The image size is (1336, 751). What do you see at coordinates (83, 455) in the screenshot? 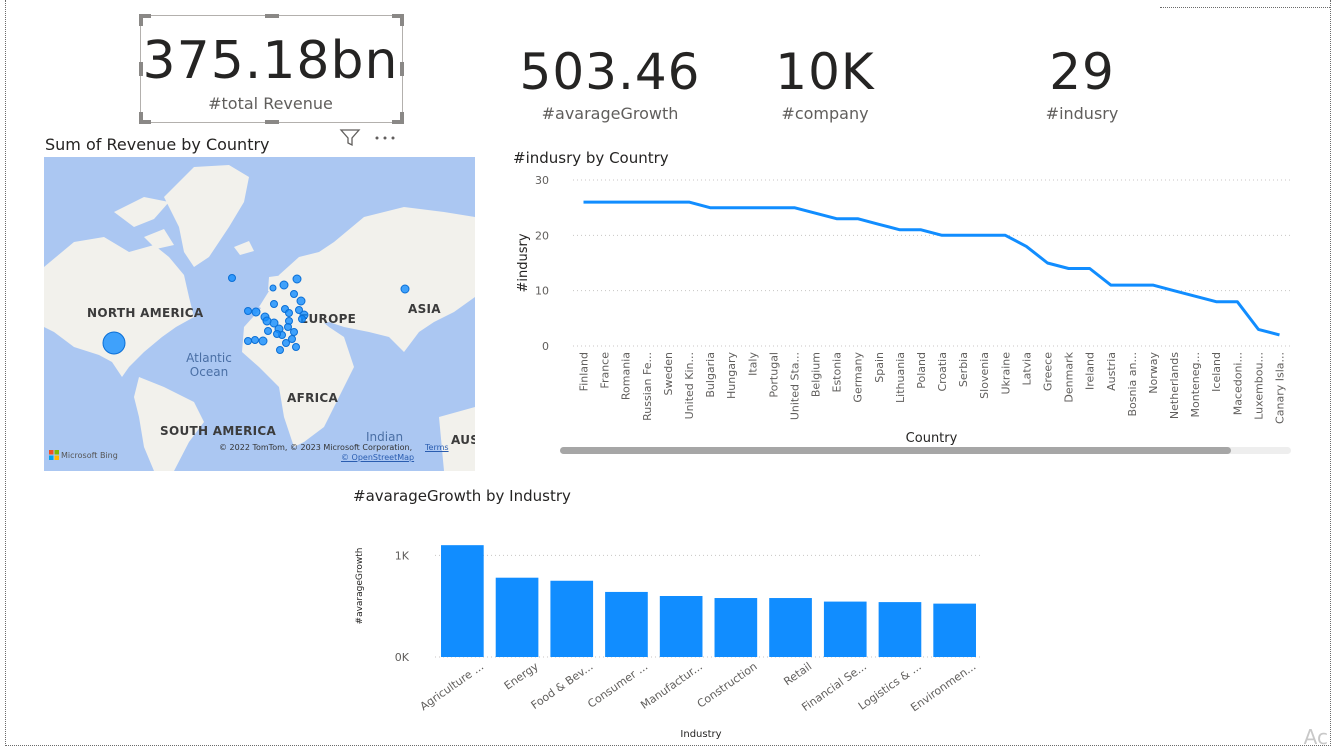
I see `bing-logo: Microsoft Bing` at bounding box center [83, 455].